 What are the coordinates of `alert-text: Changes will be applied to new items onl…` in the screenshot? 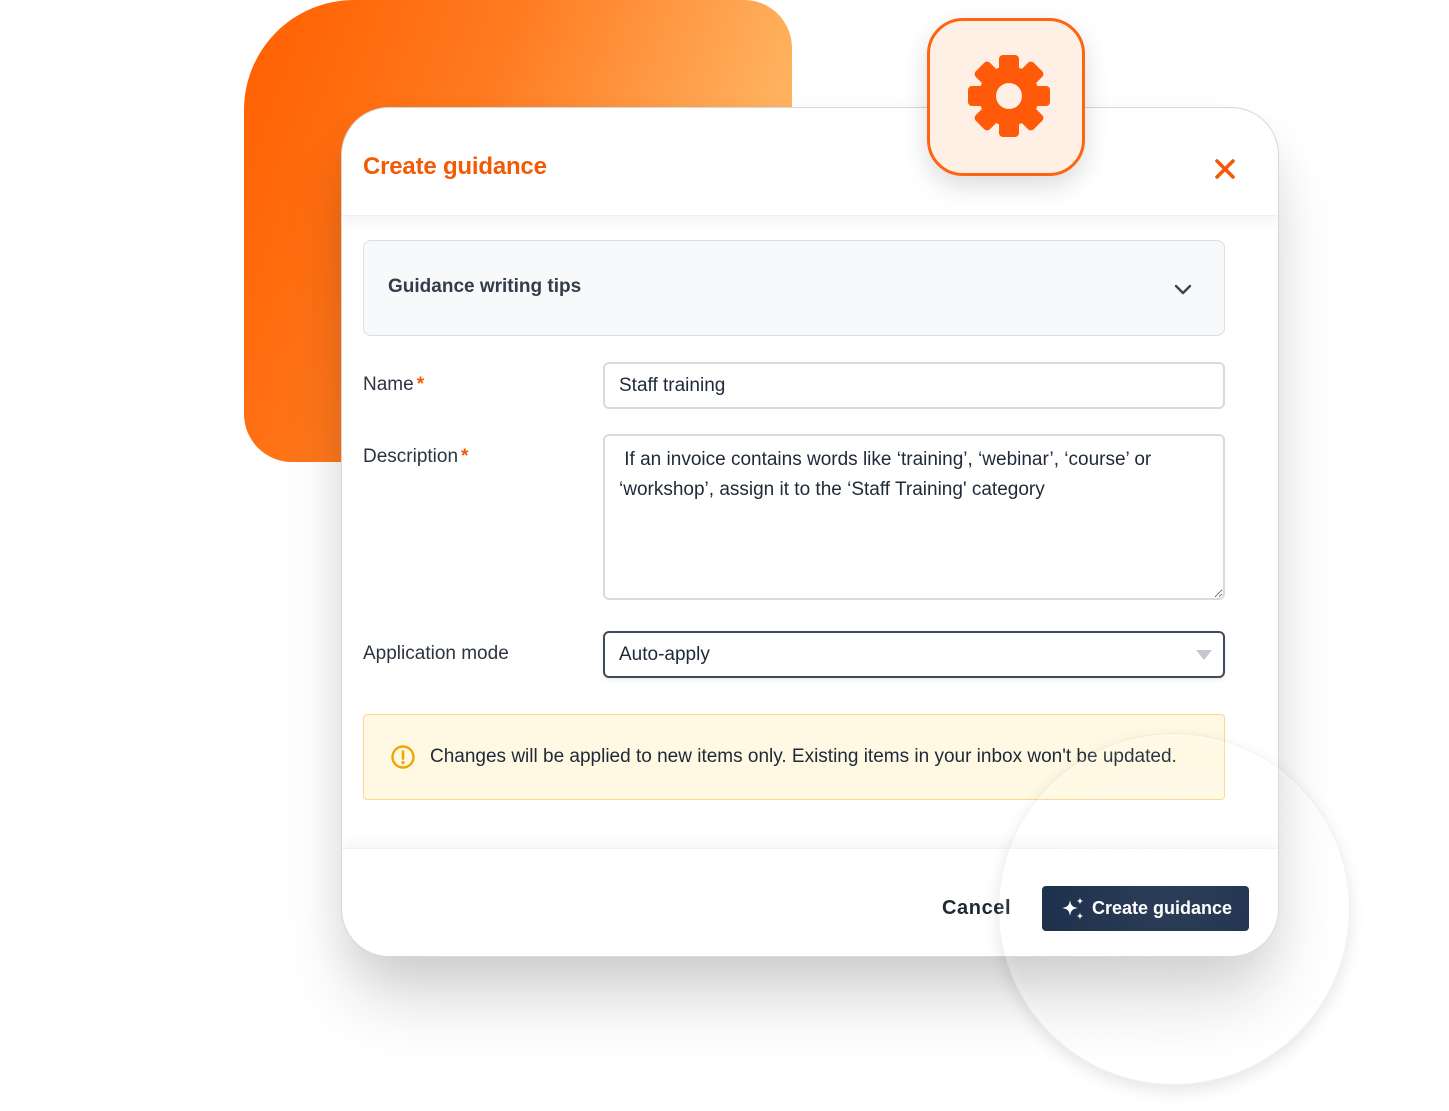 It's located at (803, 756).